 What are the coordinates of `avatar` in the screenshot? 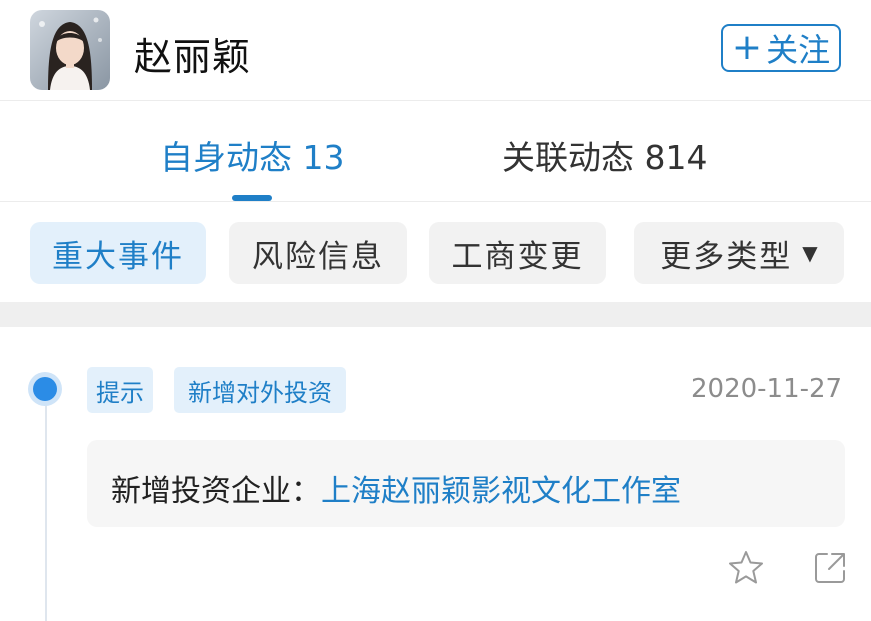 It's located at (70, 50).